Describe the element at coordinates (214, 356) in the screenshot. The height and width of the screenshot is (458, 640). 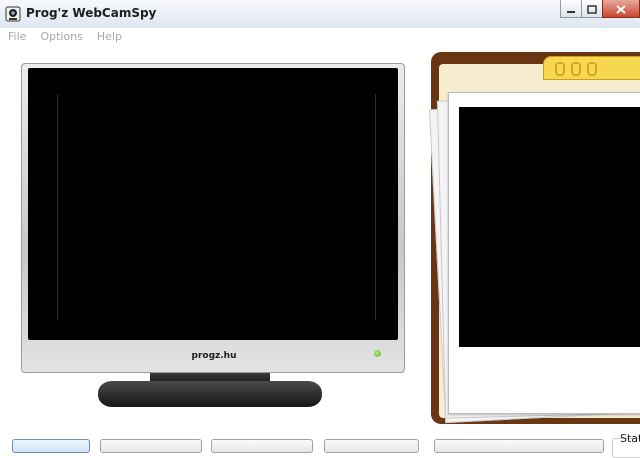
I see `monitor-brand-label: progz.hu` at that location.